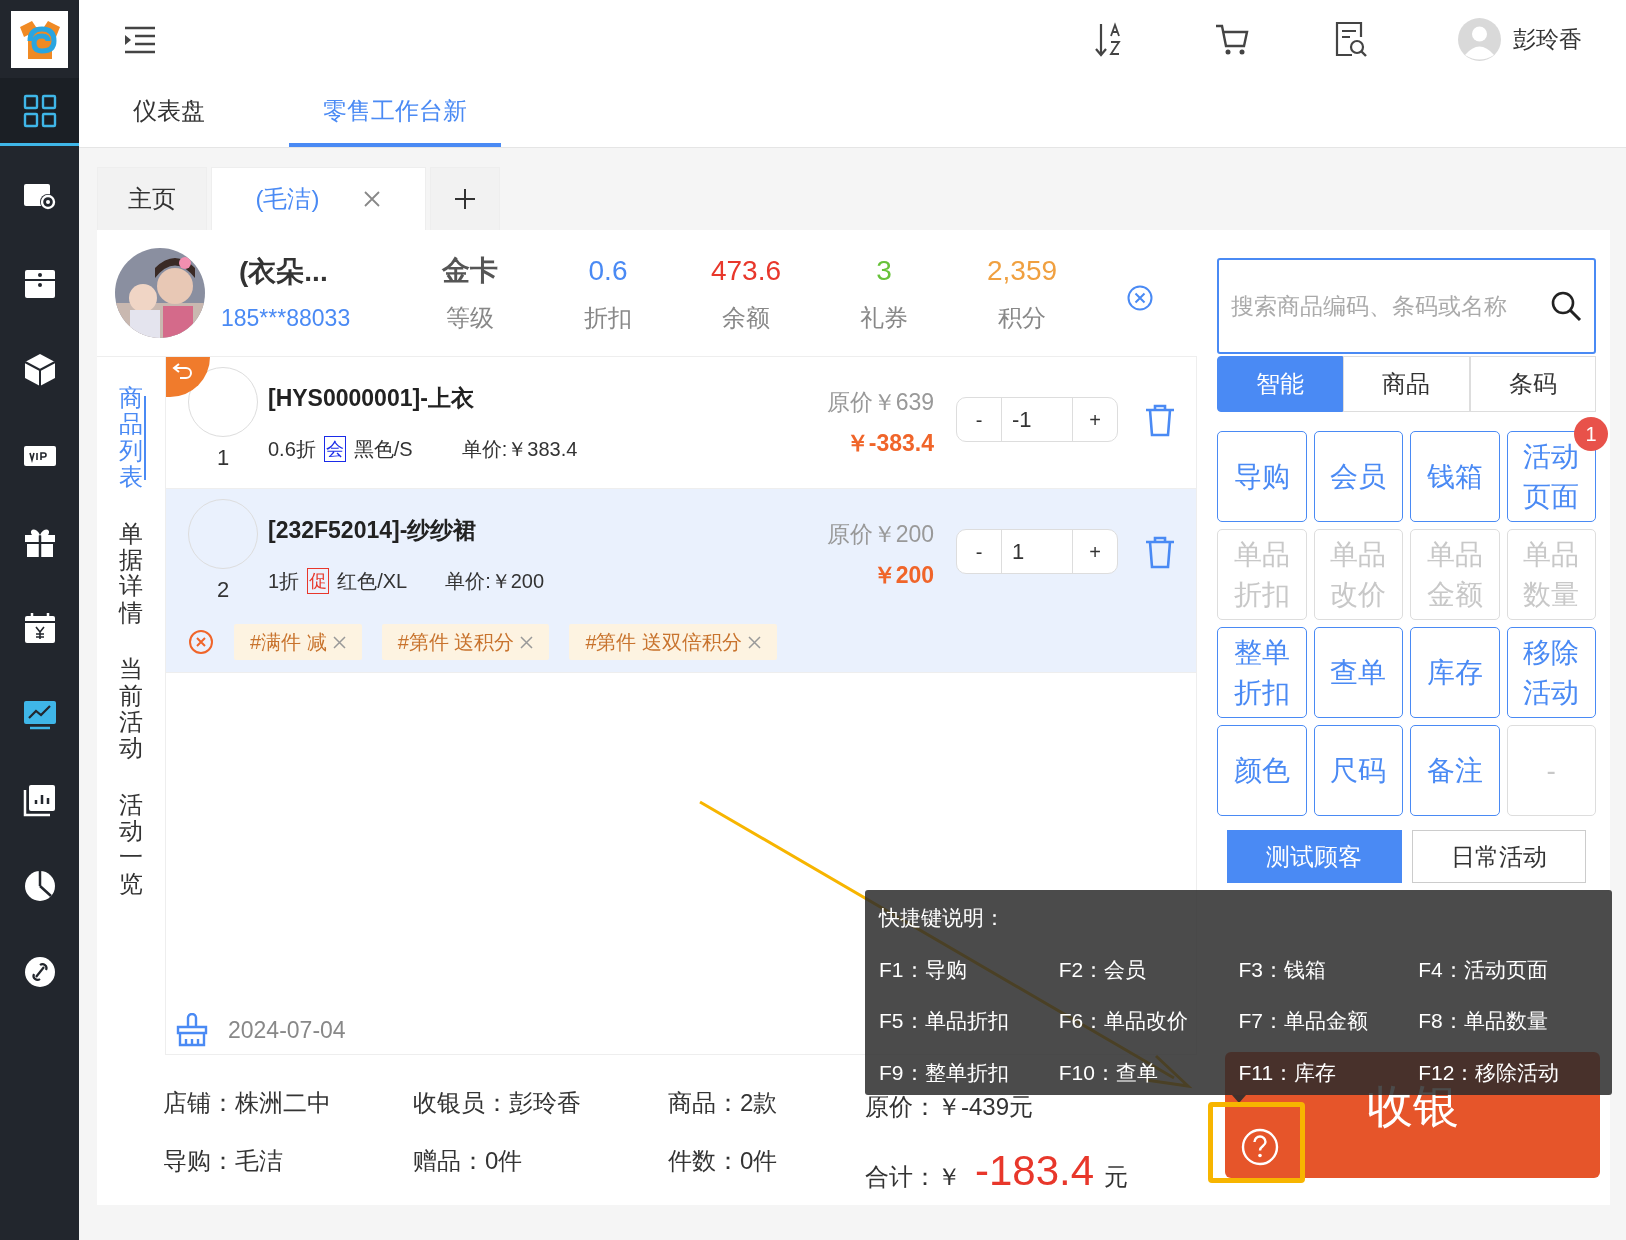 This screenshot has width=1626, height=1240. What do you see at coordinates (287, 1030) in the screenshot?
I see `order-date: 2024-07-04` at bounding box center [287, 1030].